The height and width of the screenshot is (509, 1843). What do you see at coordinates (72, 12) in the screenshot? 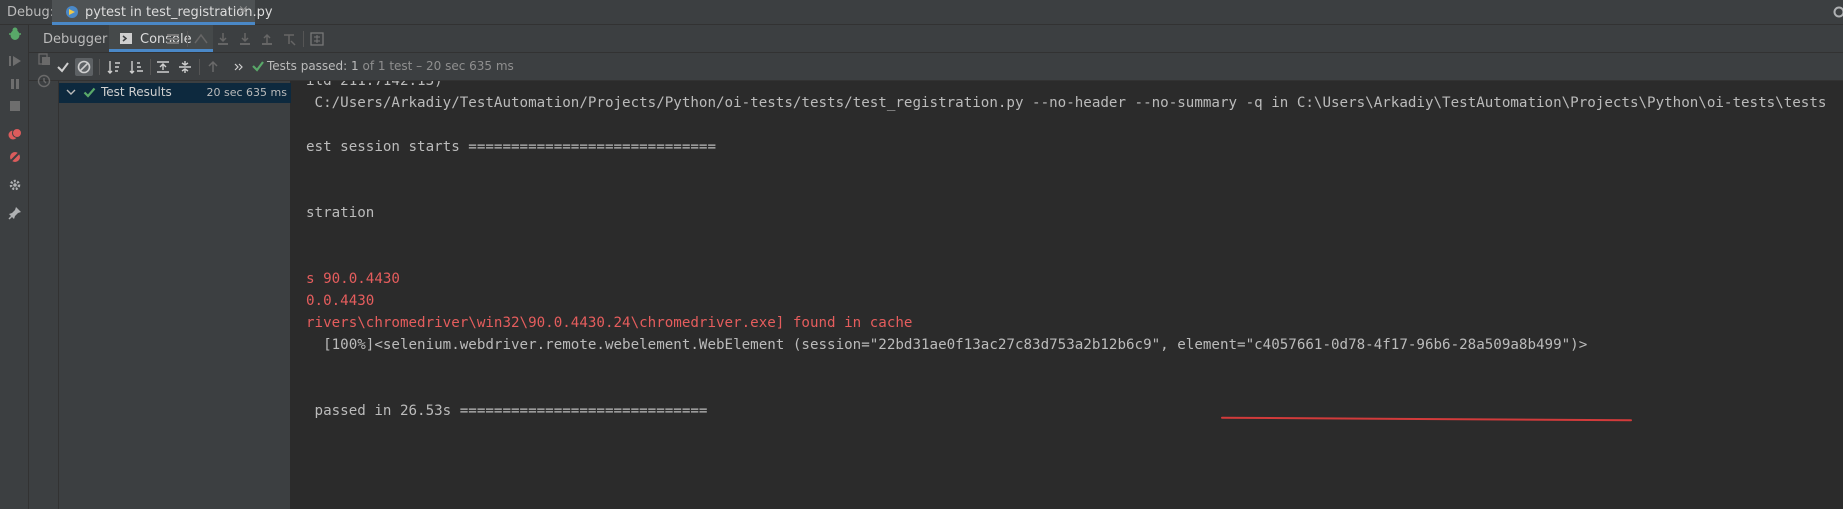
I see `pytest-run-icon` at bounding box center [72, 12].